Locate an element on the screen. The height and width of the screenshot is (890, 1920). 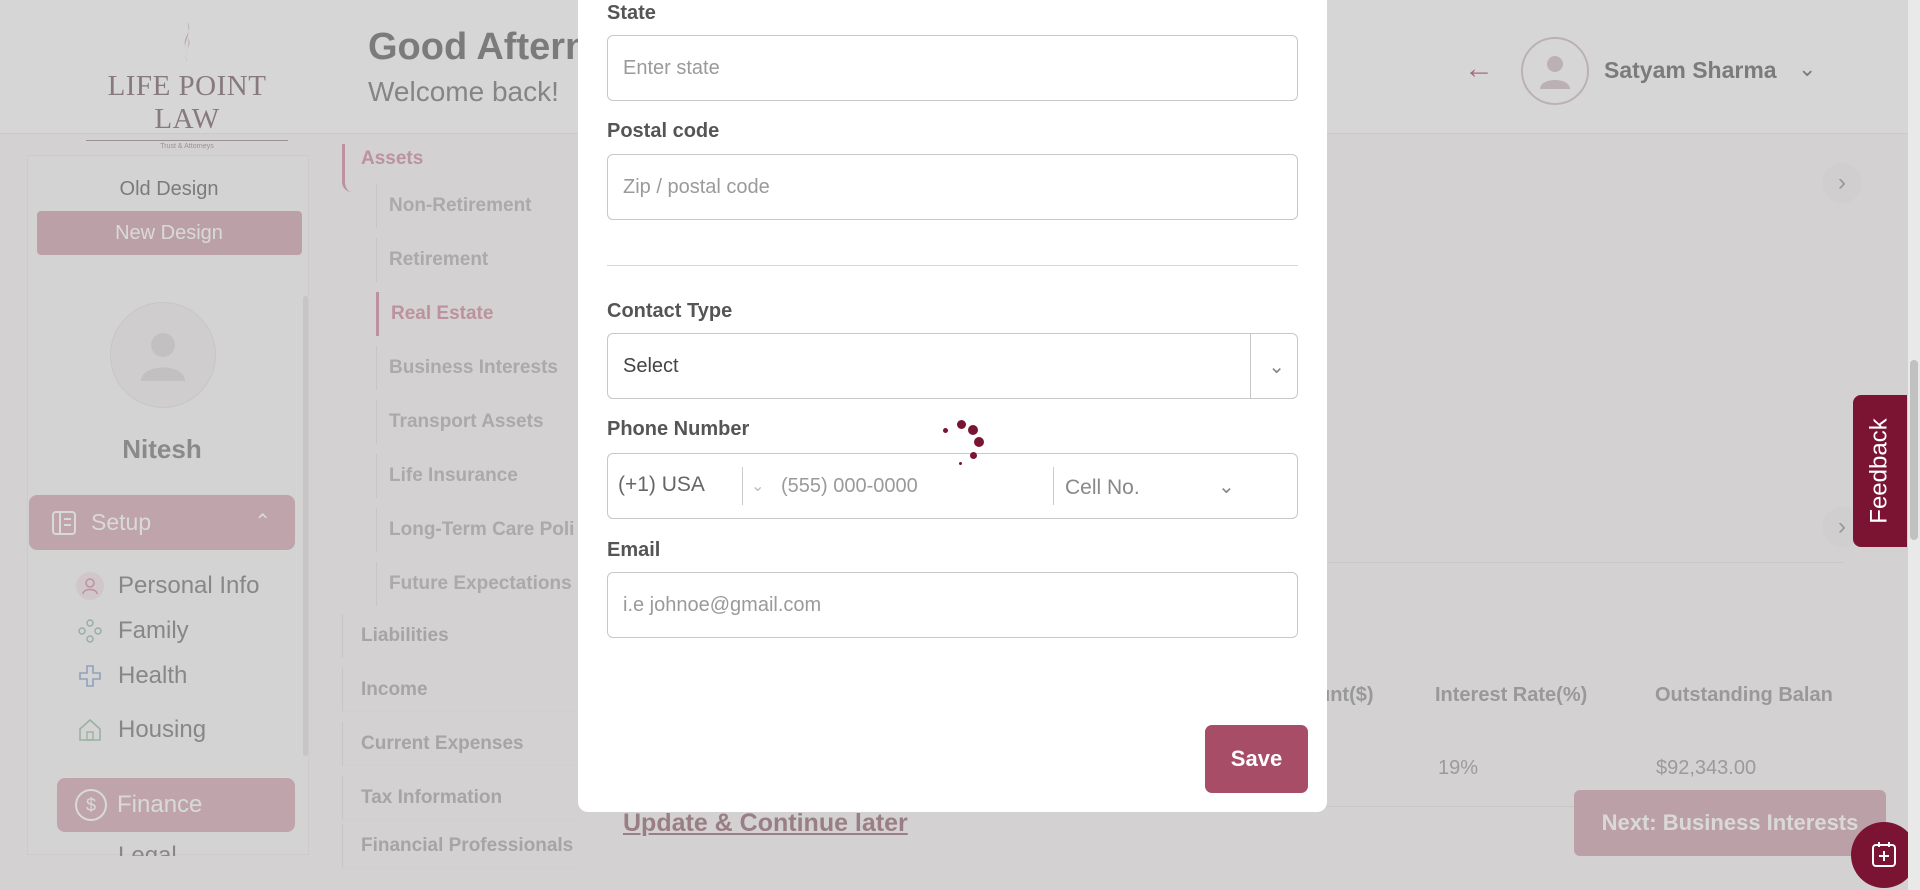
phone-number-label: Phone Number is located at coordinates (678, 429).